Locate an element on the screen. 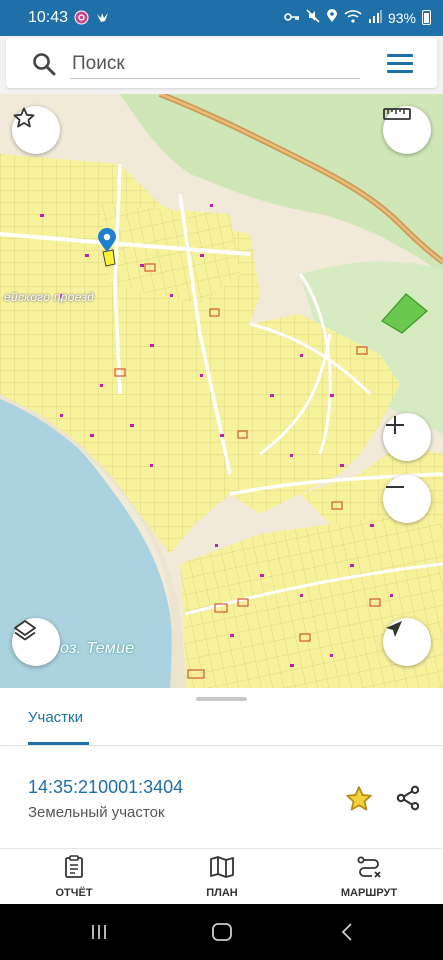 The width and height of the screenshot is (443, 960). bottom-navigation: ОТЧЁТ ПЛАН МАРШРУТ is located at coordinates (221, 876).